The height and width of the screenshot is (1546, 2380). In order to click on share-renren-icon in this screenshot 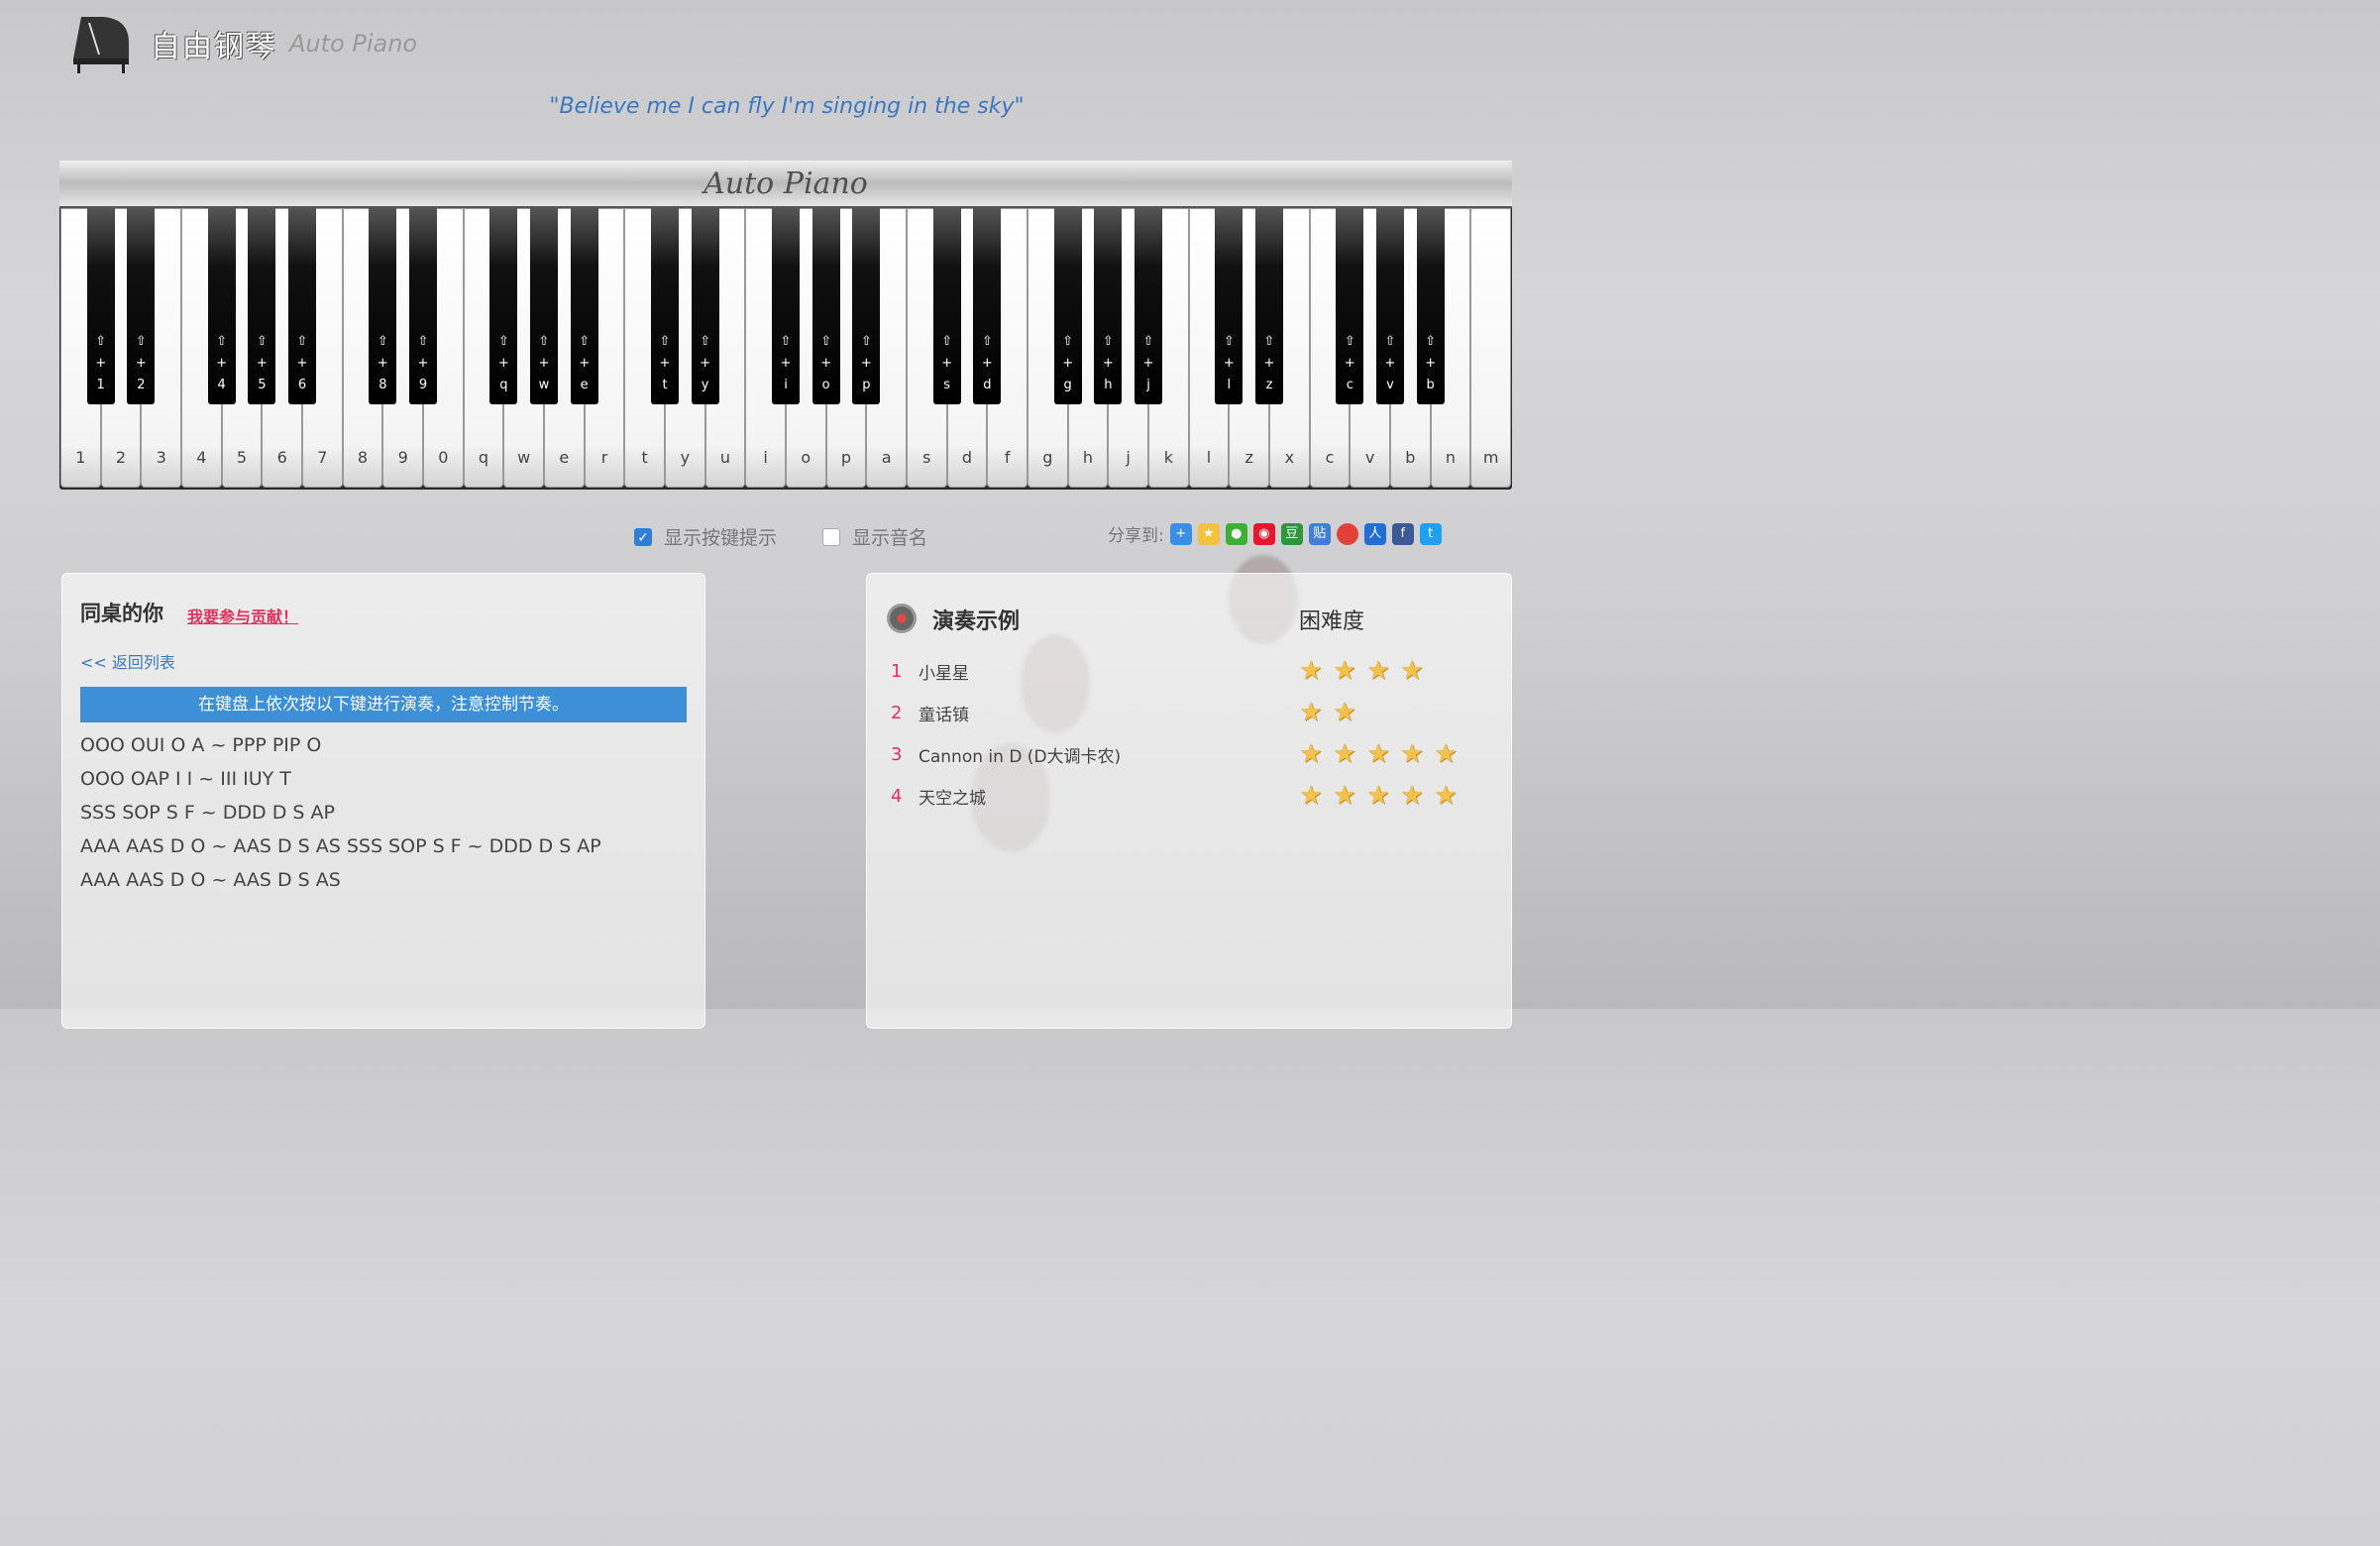, I will do `click(1347, 533)`.